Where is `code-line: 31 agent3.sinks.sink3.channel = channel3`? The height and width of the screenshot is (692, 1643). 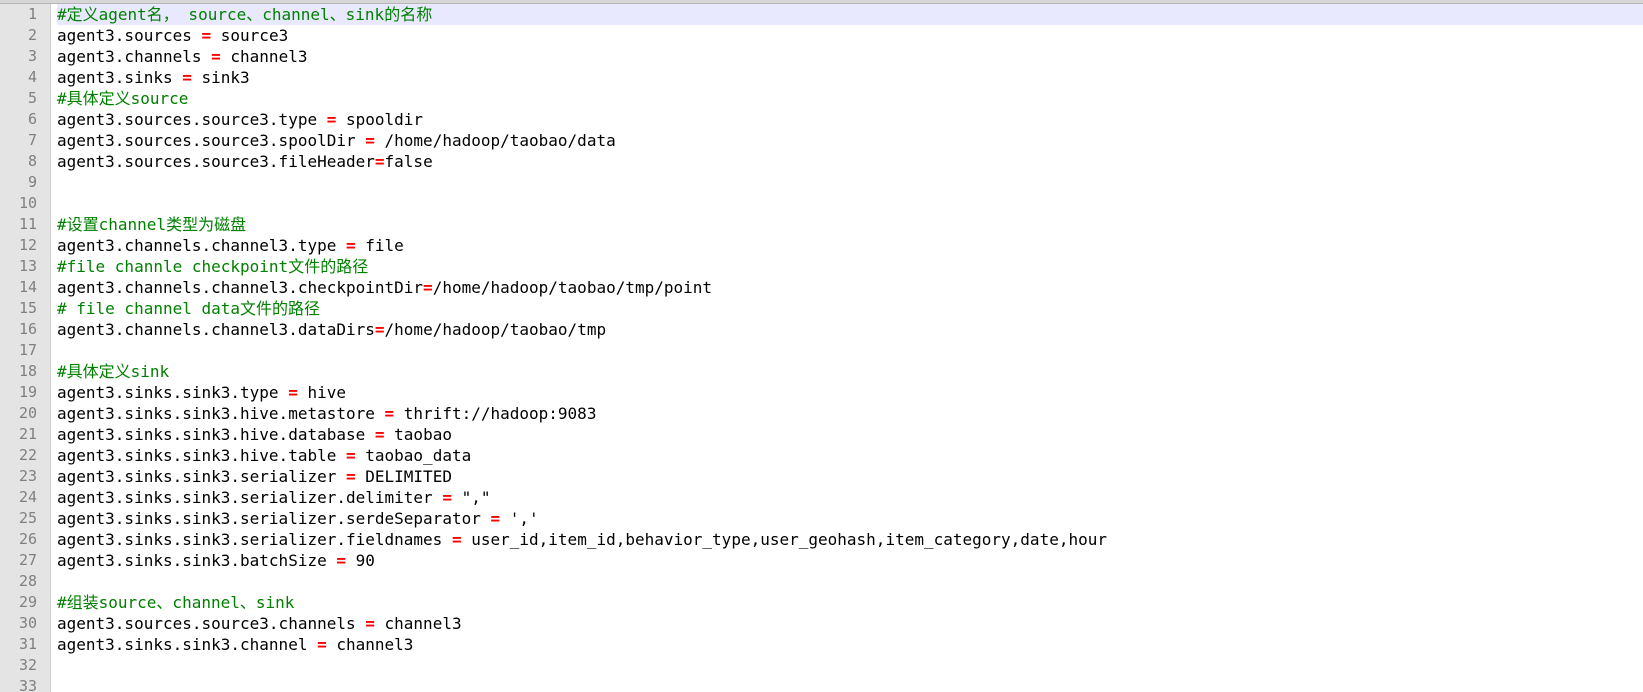
code-line: 31 agent3.sinks.sink3.channel = channel3 is located at coordinates (821, 644).